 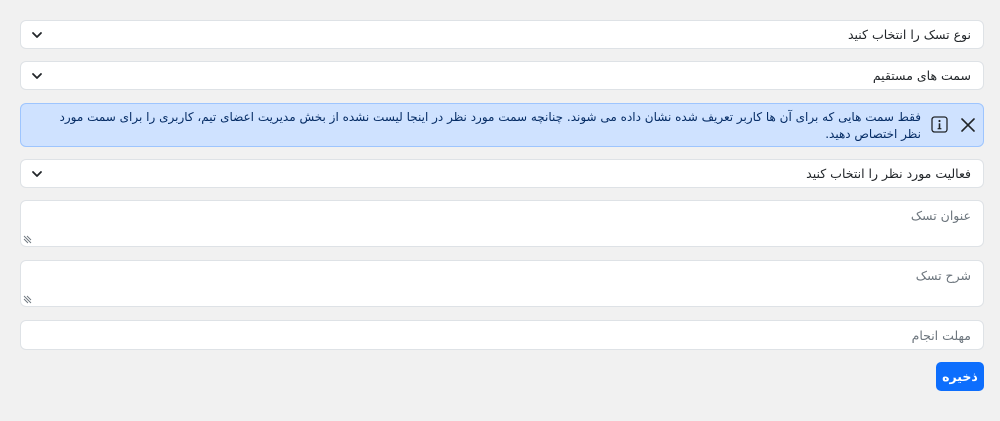 What do you see at coordinates (968, 125) in the screenshot?
I see `close-icon` at bounding box center [968, 125].